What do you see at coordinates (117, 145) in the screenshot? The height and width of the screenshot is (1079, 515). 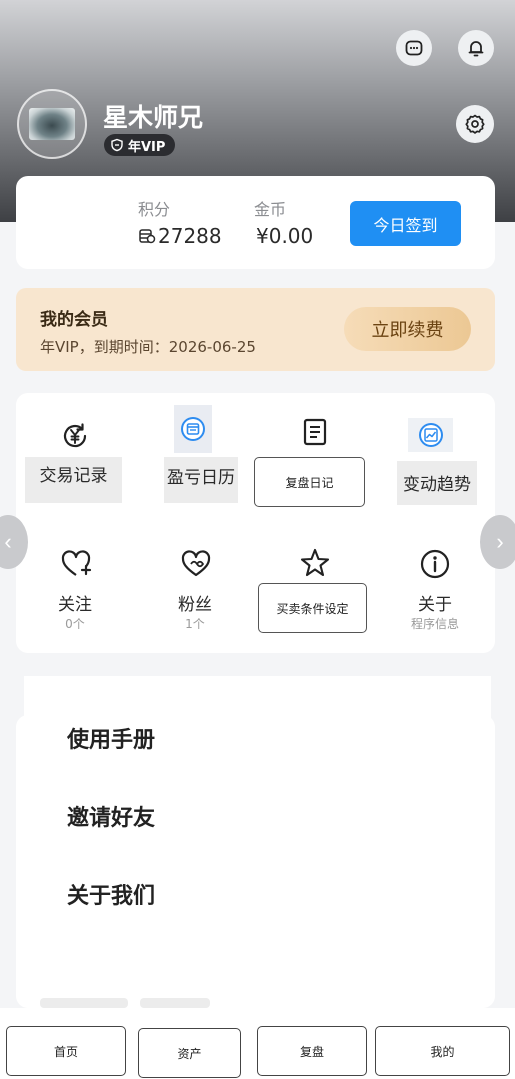 I see `shield-icon` at bounding box center [117, 145].